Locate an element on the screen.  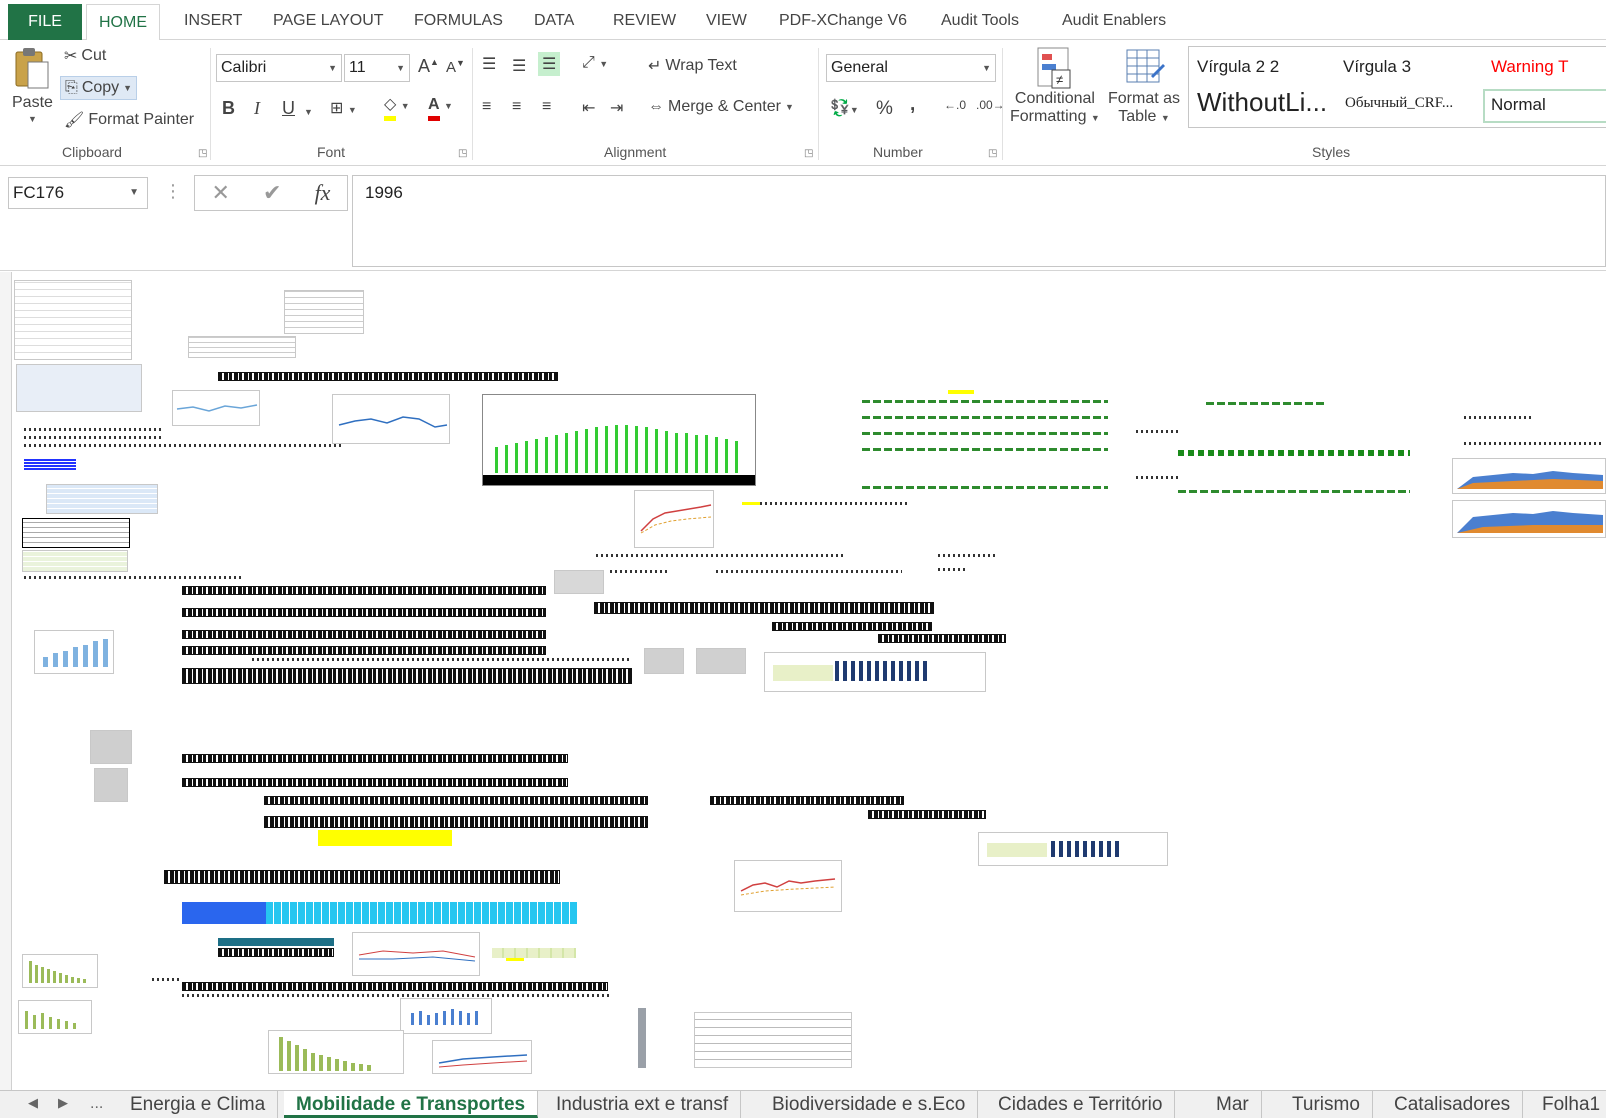
font-name-combo: Calibri ▼ is located at coordinates (279, 68).